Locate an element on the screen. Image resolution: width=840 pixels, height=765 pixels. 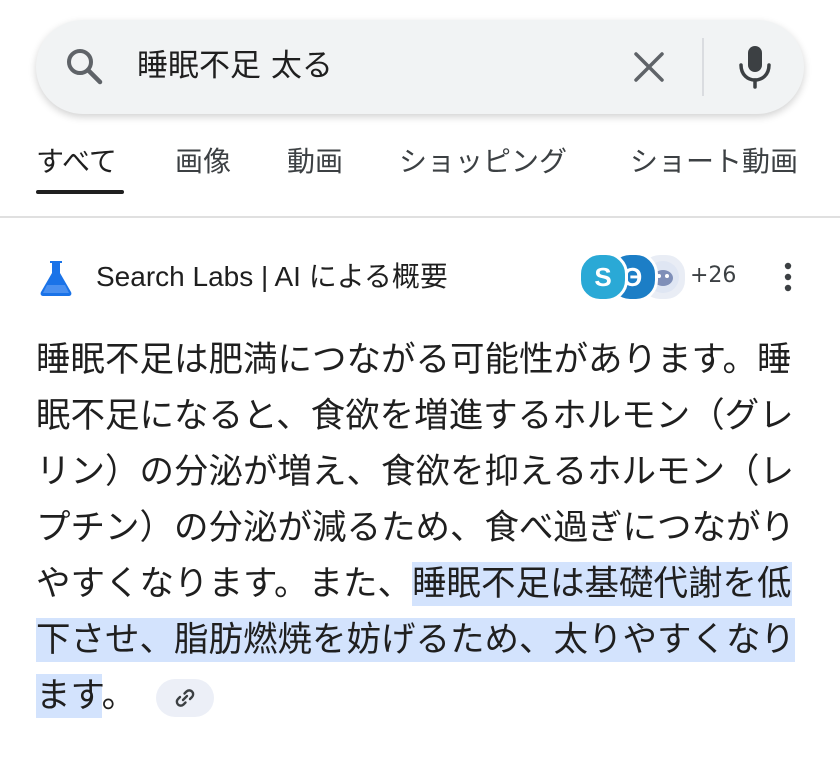
tab-shopping: ショッピング is located at coordinates (483, 162).